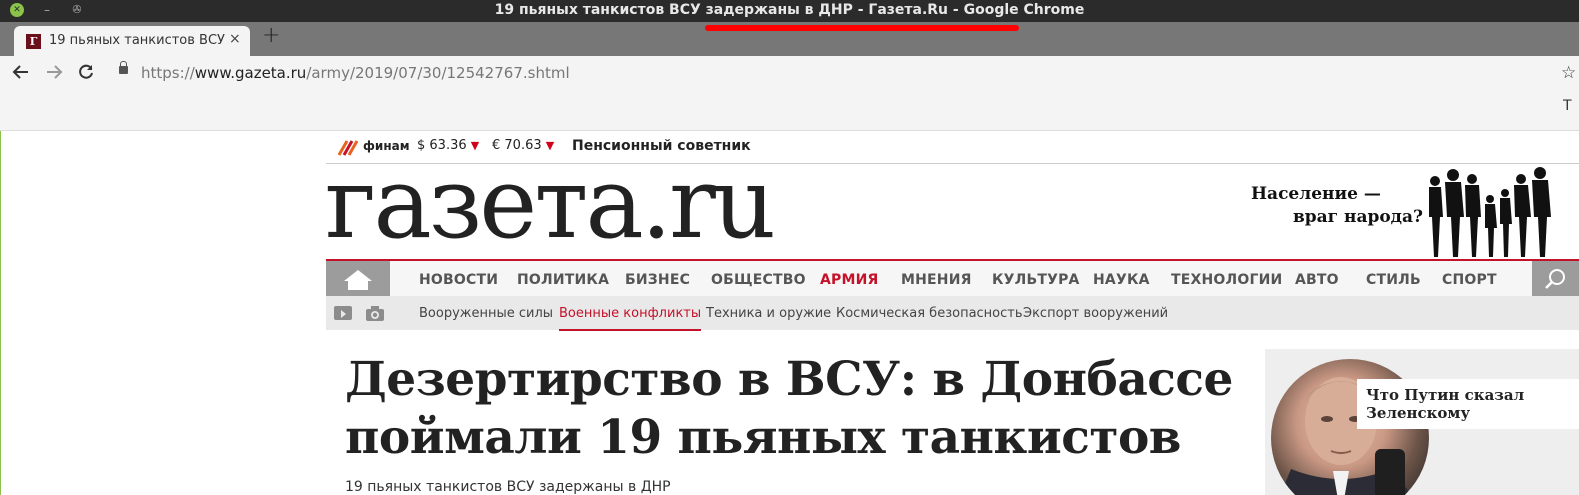 The width and height of the screenshot is (1579, 495). Describe the element at coordinates (862, 28) in the screenshot. I see `title-underline-annotation` at that location.